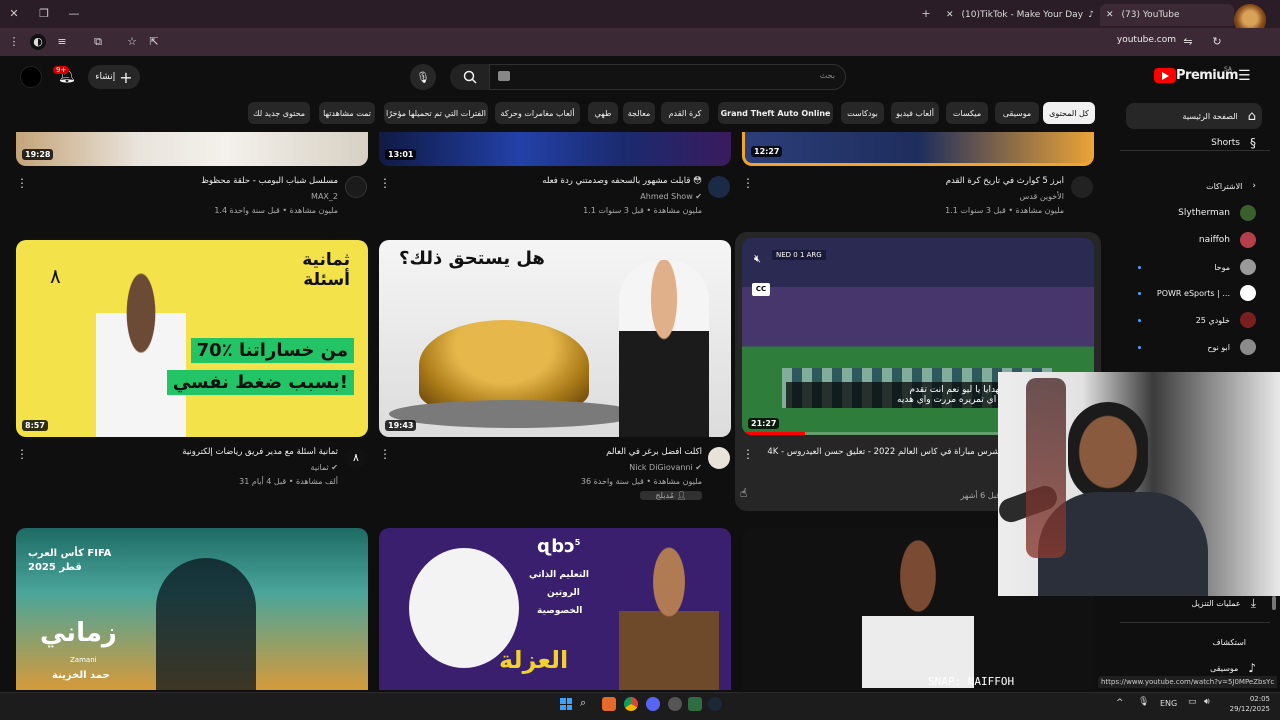 Image resolution: width=1280 pixels, height=720 pixels. What do you see at coordinates (913, 196) in the screenshot?
I see `channel-name: الأخوين قدس` at bounding box center [913, 196].